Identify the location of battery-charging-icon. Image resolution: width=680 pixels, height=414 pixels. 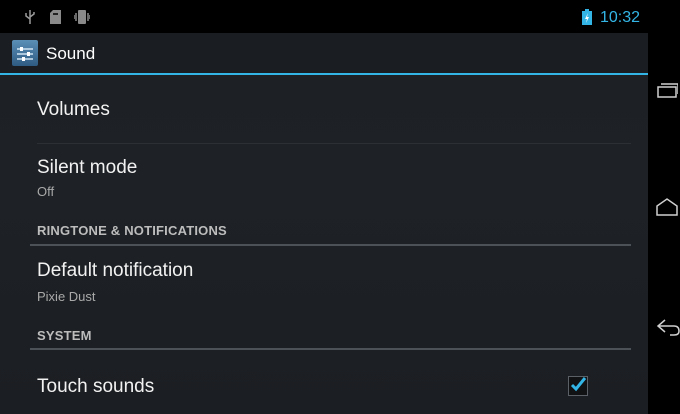
(587, 19).